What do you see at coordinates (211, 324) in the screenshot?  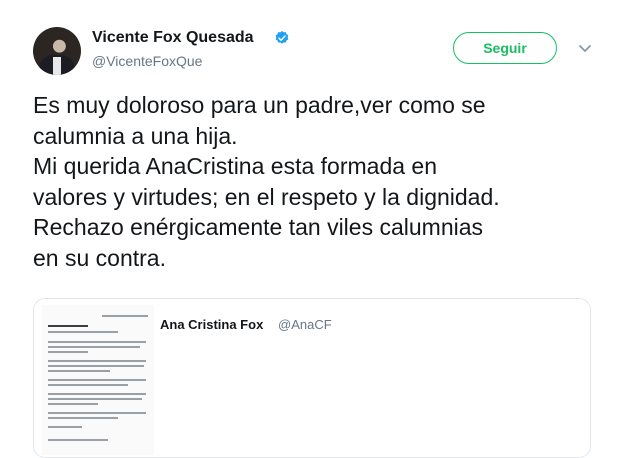 I see `quoted-author-name: Ana Cristina Fox` at bounding box center [211, 324].